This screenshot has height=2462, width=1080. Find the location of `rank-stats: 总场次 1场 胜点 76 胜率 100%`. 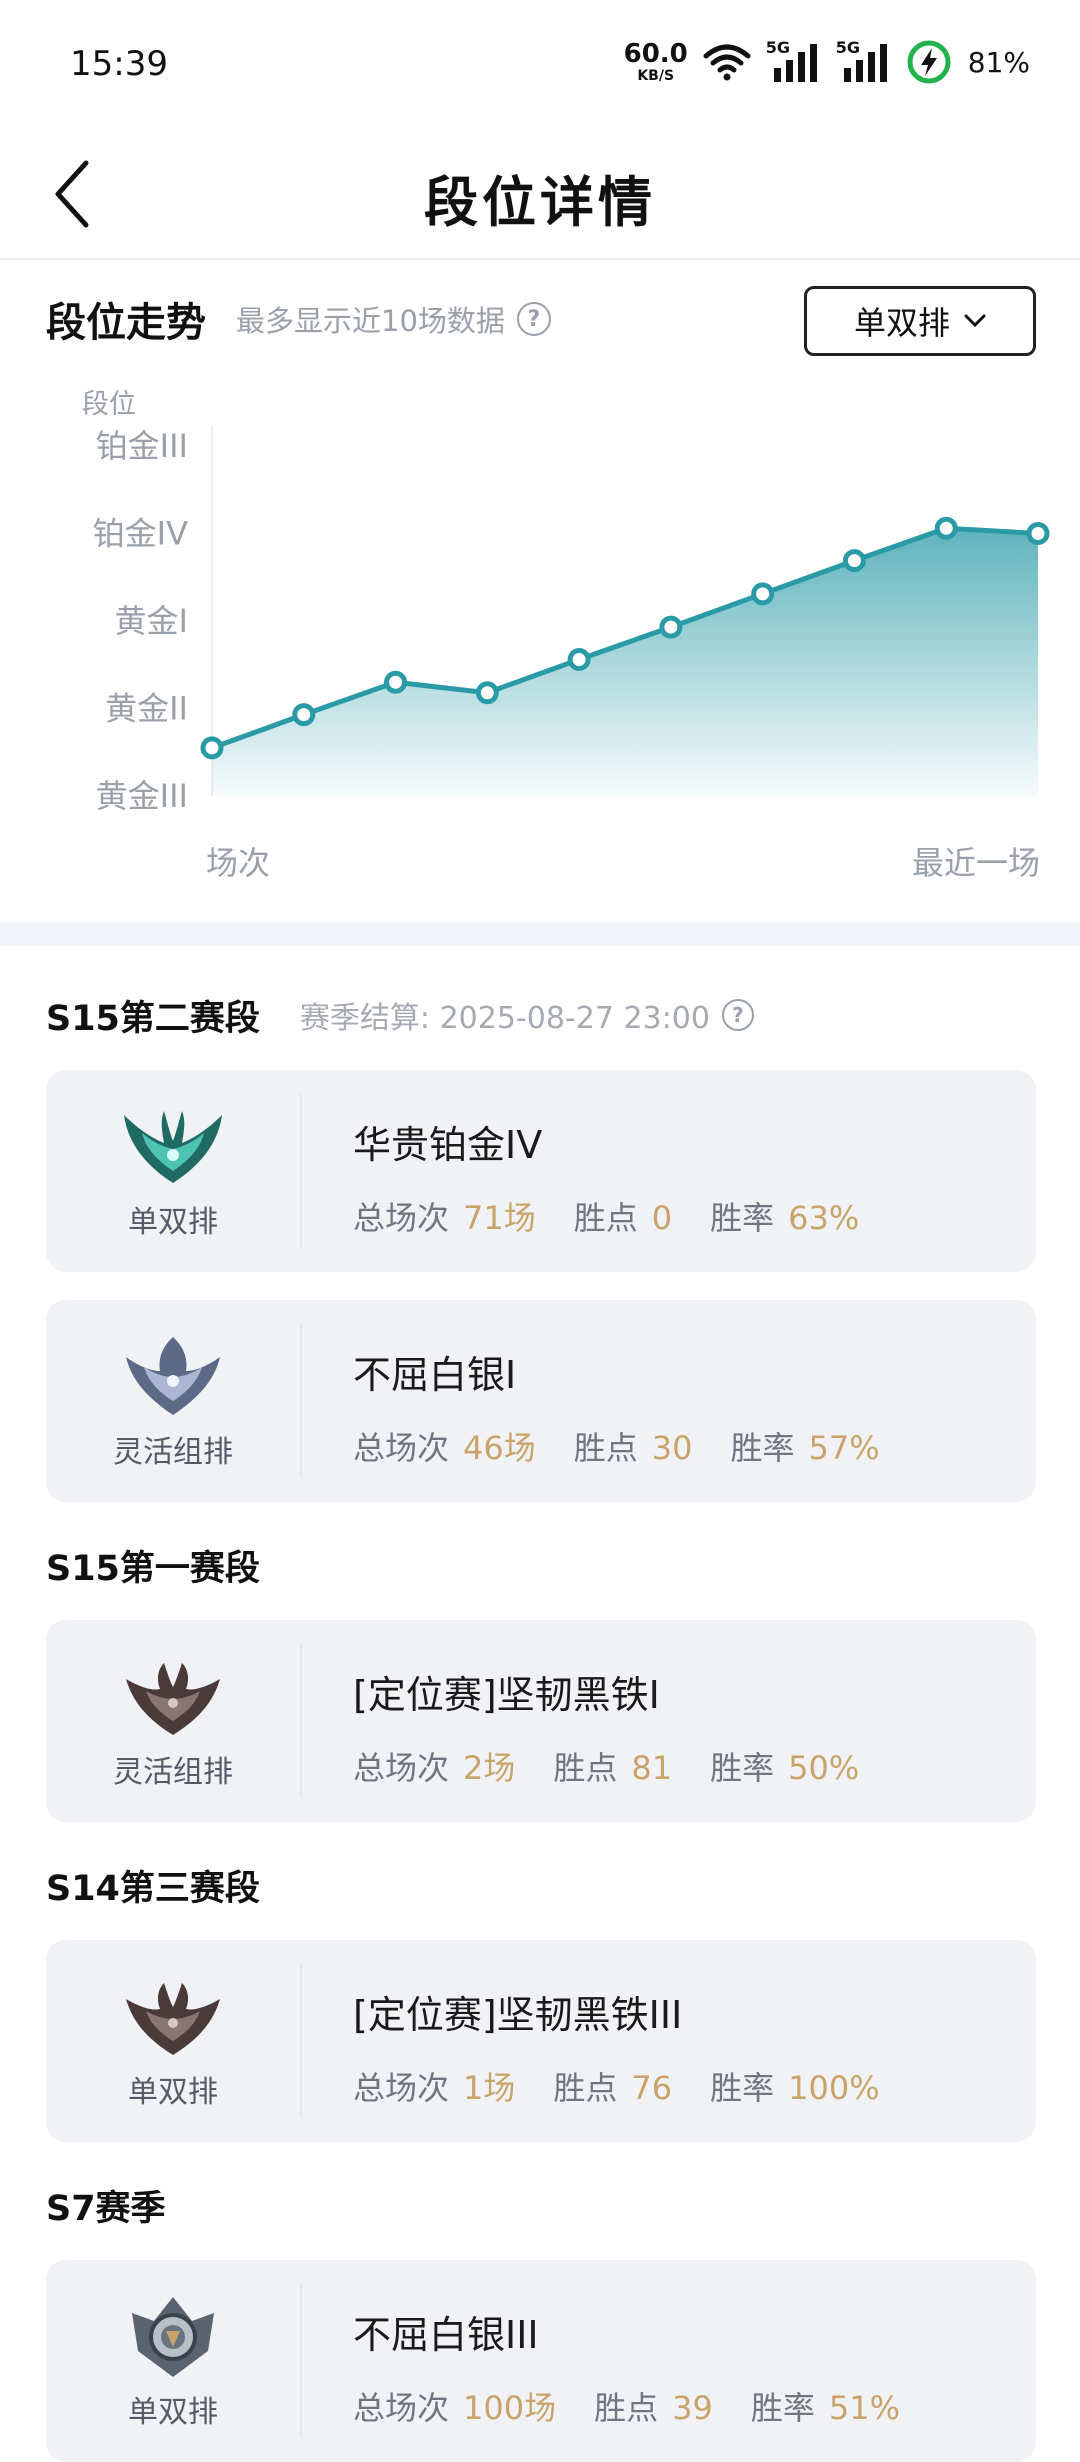

rank-stats: 总场次 1场 胜点 76 胜率 100% is located at coordinates (635, 2086).